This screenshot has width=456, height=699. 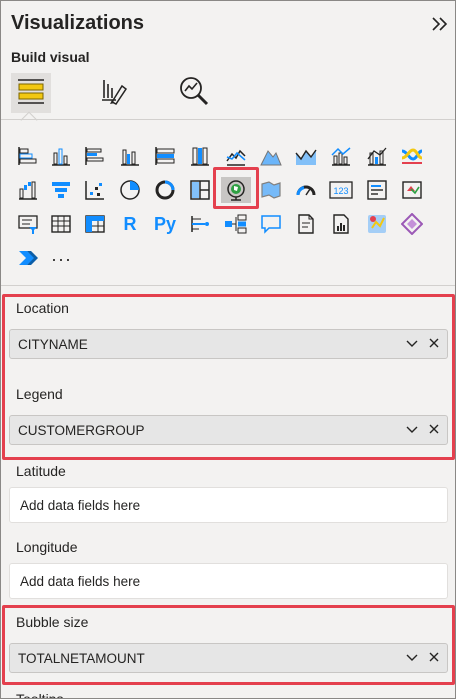 What do you see at coordinates (61, 259) in the screenshot?
I see `more-visuals-button: ···` at bounding box center [61, 259].